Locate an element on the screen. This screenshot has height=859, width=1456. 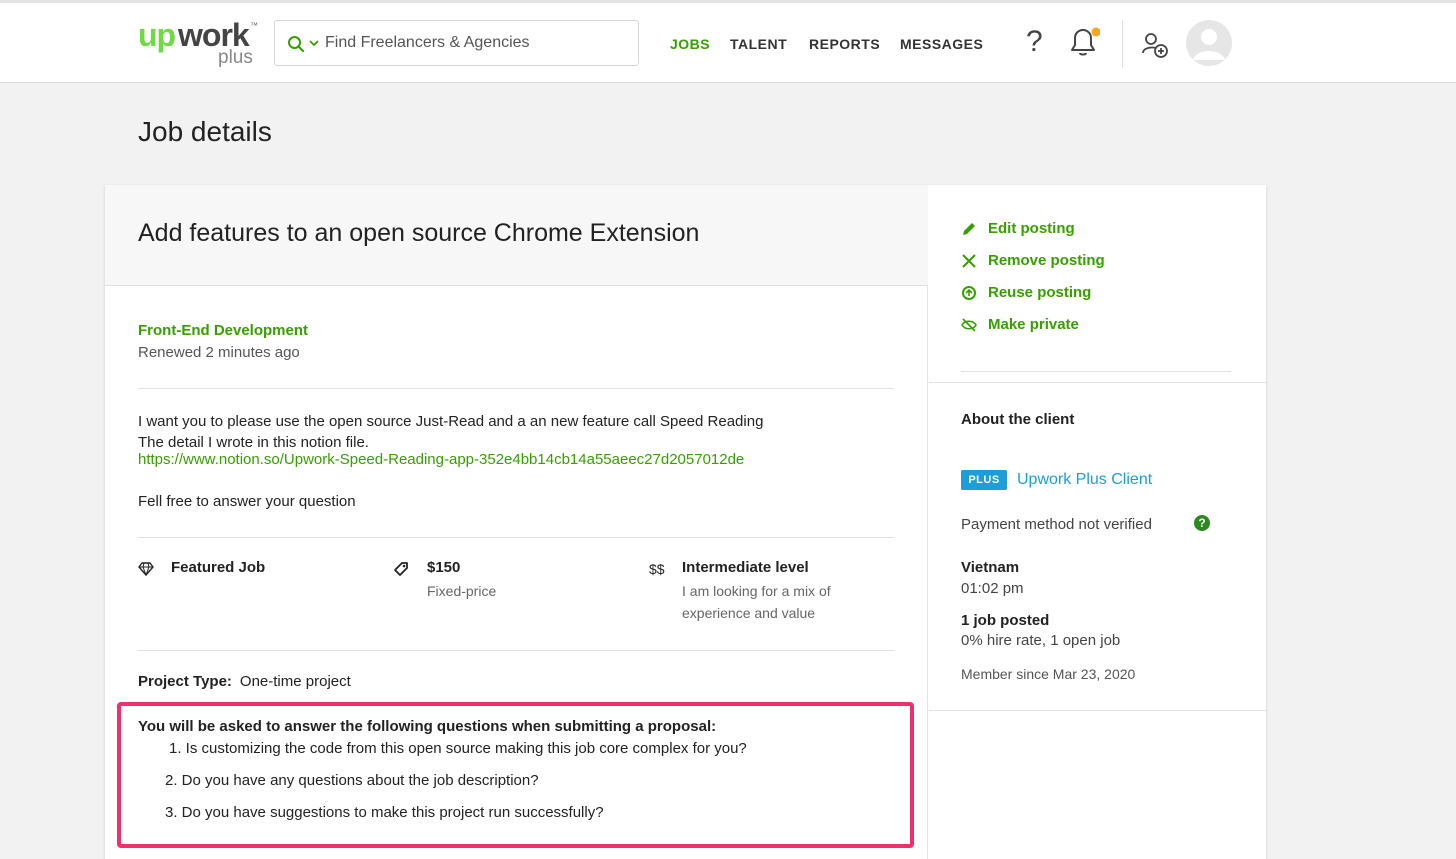
plus-client-link: Upwork Plus Client is located at coordinates (1084, 480).